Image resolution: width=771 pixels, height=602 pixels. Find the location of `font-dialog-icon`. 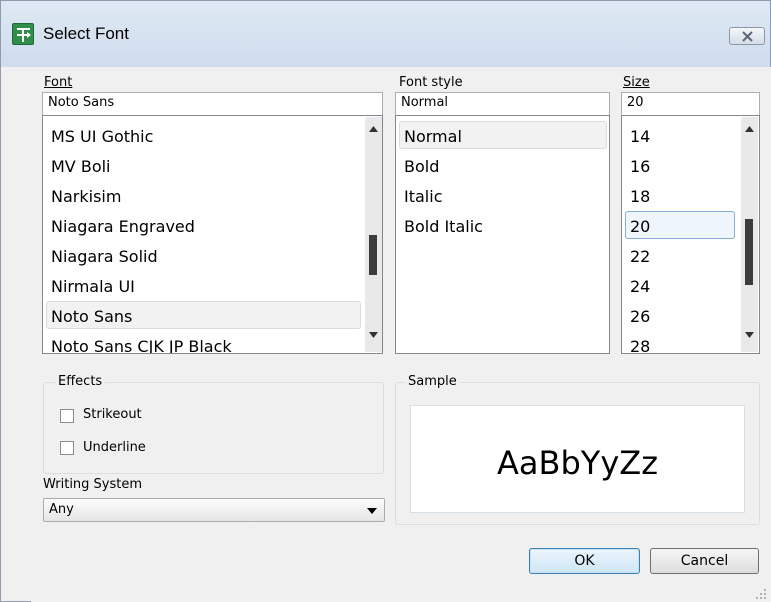

font-dialog-icon is located at coordinates (23, 34).